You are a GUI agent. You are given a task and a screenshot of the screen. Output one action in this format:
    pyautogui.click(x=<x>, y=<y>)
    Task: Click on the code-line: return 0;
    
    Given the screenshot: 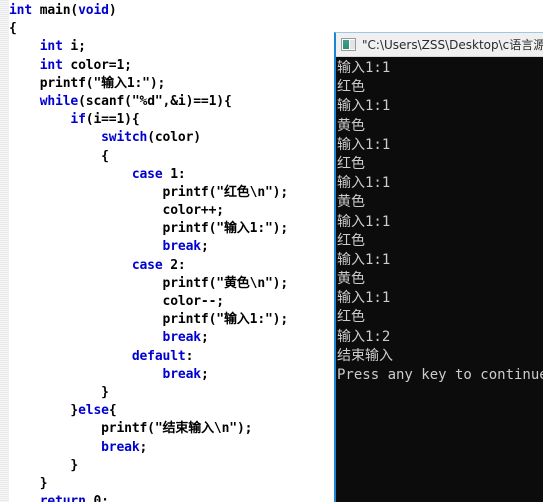 What is the action you would take?
    pyautogui.click(x=172, y=497)
    